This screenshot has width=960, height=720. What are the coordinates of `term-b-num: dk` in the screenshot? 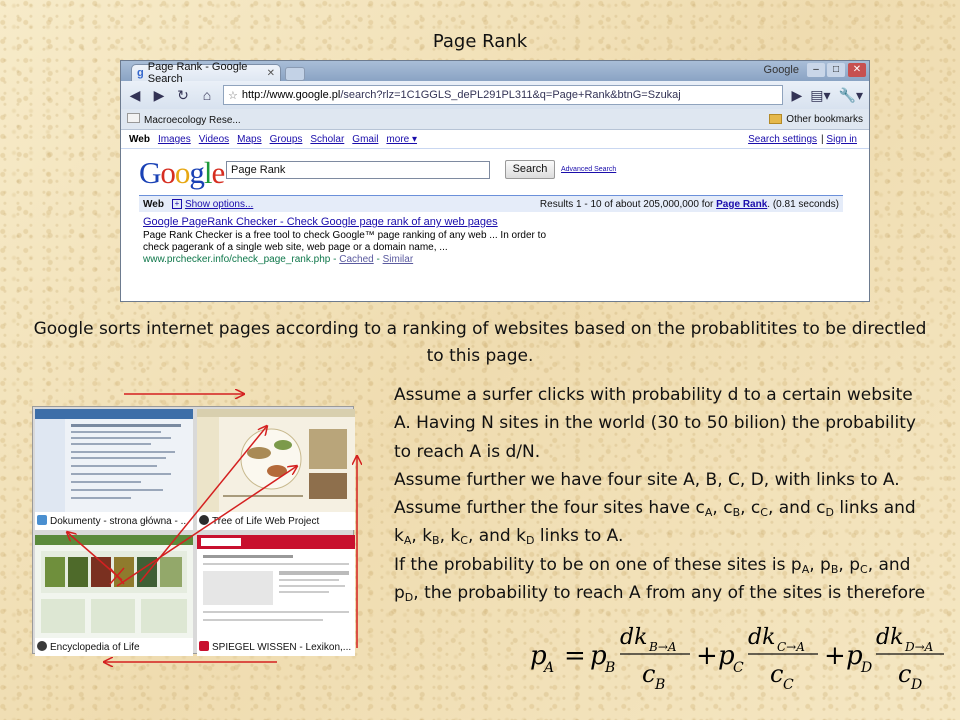 It's located at (633, 637).